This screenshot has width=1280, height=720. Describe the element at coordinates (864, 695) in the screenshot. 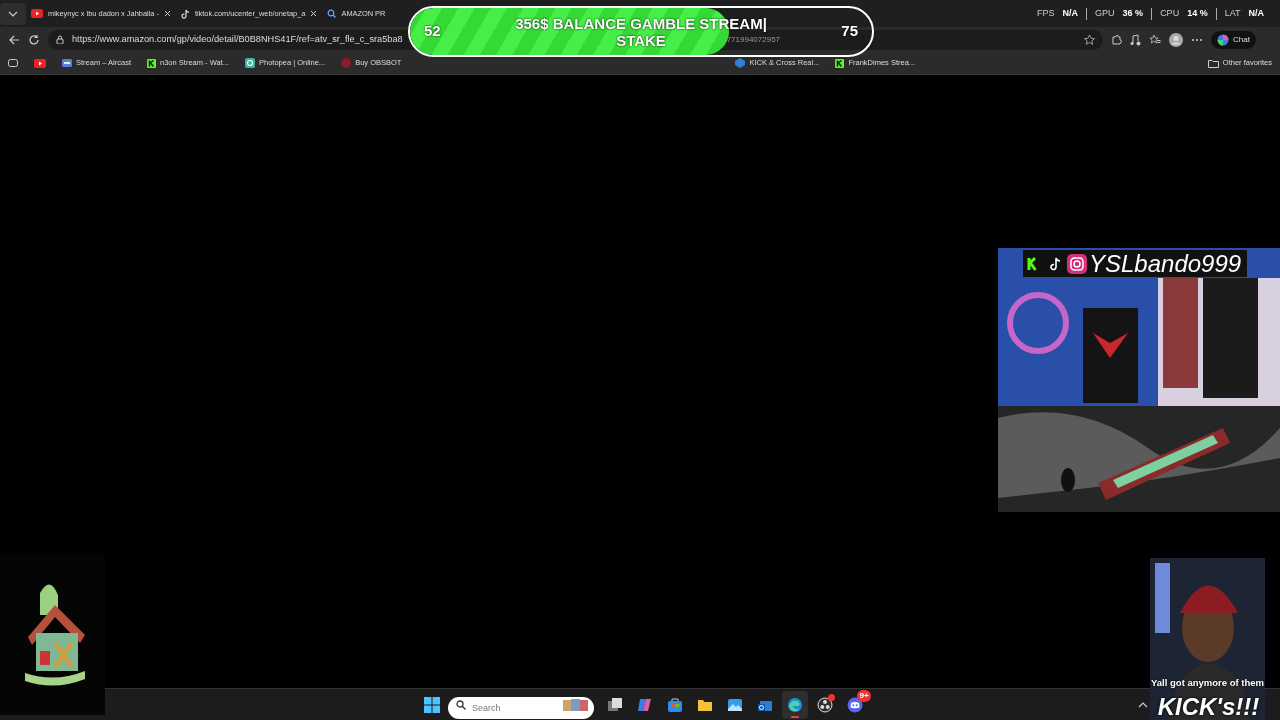

I see `notification-badge: 9+` at that location.